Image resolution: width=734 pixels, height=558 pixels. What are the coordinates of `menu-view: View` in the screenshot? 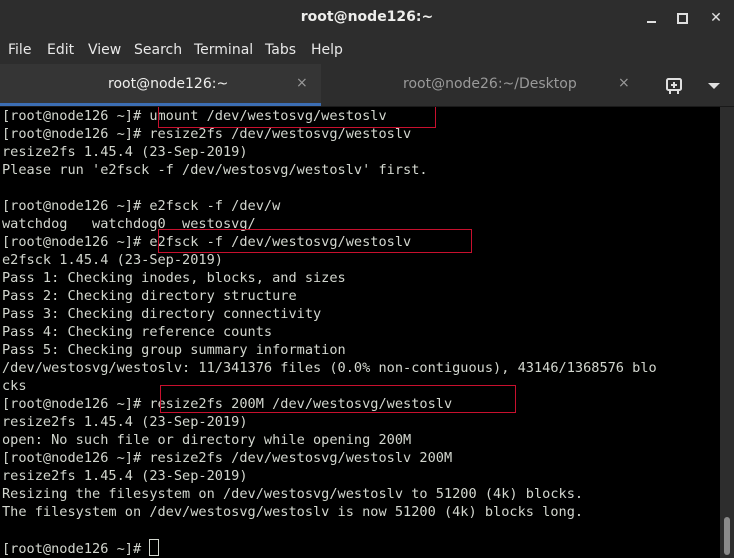 It's located at (104, 50).